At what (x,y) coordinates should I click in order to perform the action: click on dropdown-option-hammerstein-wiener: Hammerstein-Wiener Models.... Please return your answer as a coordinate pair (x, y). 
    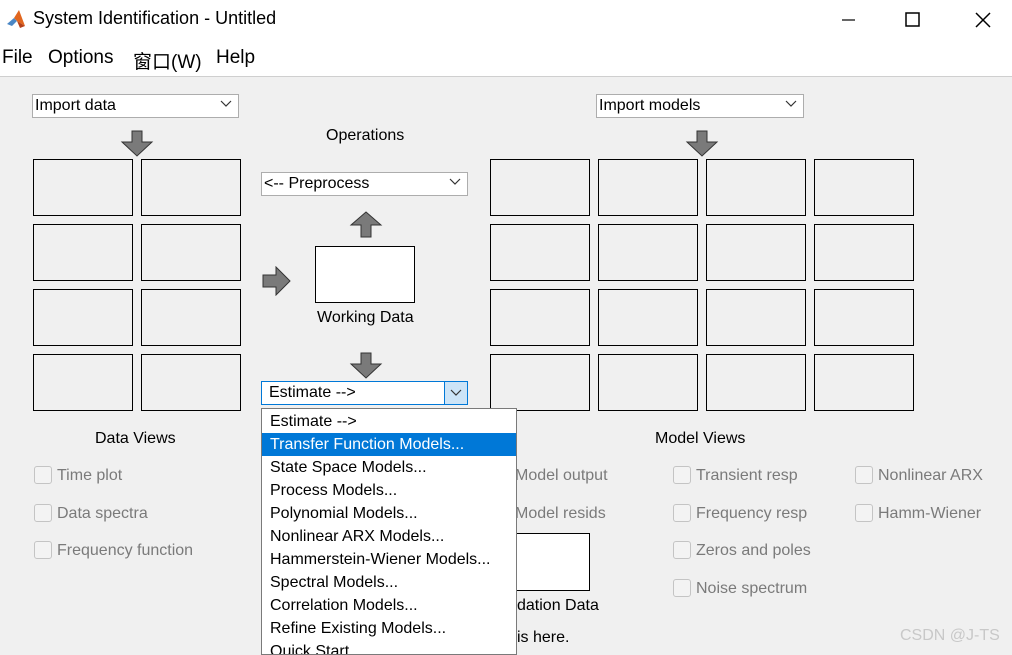
    Looking at the image, I should click on (389, 559).